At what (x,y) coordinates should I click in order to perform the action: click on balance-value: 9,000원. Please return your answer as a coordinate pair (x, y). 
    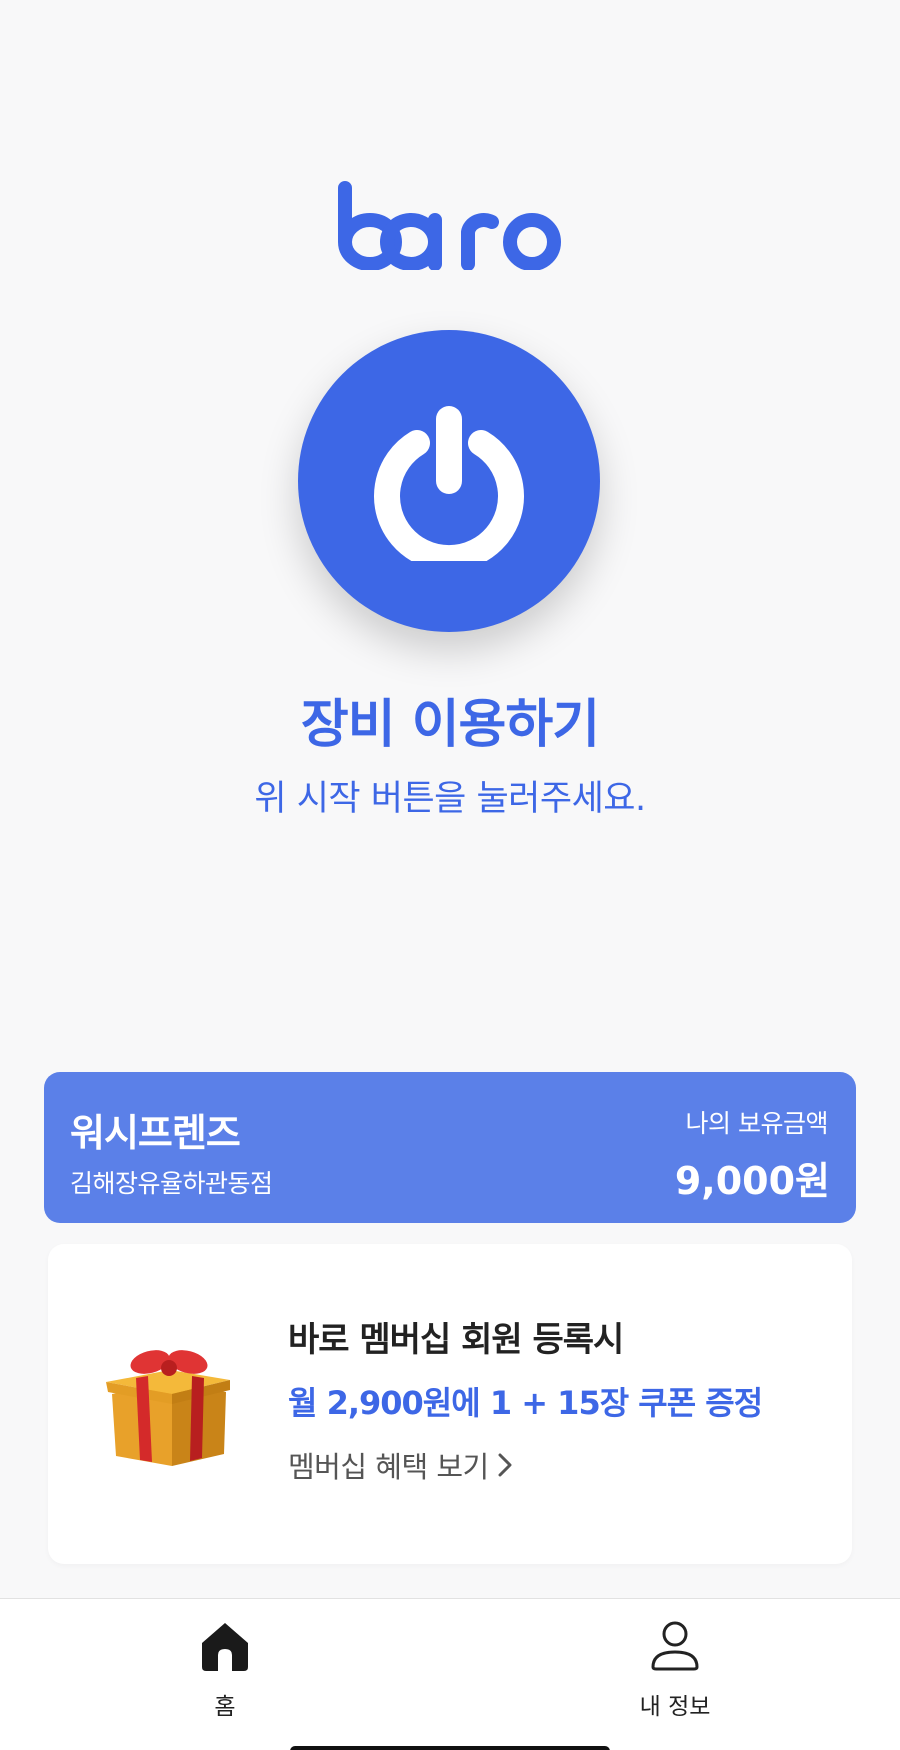
    Looking at the image, I should click on (752, 1181).